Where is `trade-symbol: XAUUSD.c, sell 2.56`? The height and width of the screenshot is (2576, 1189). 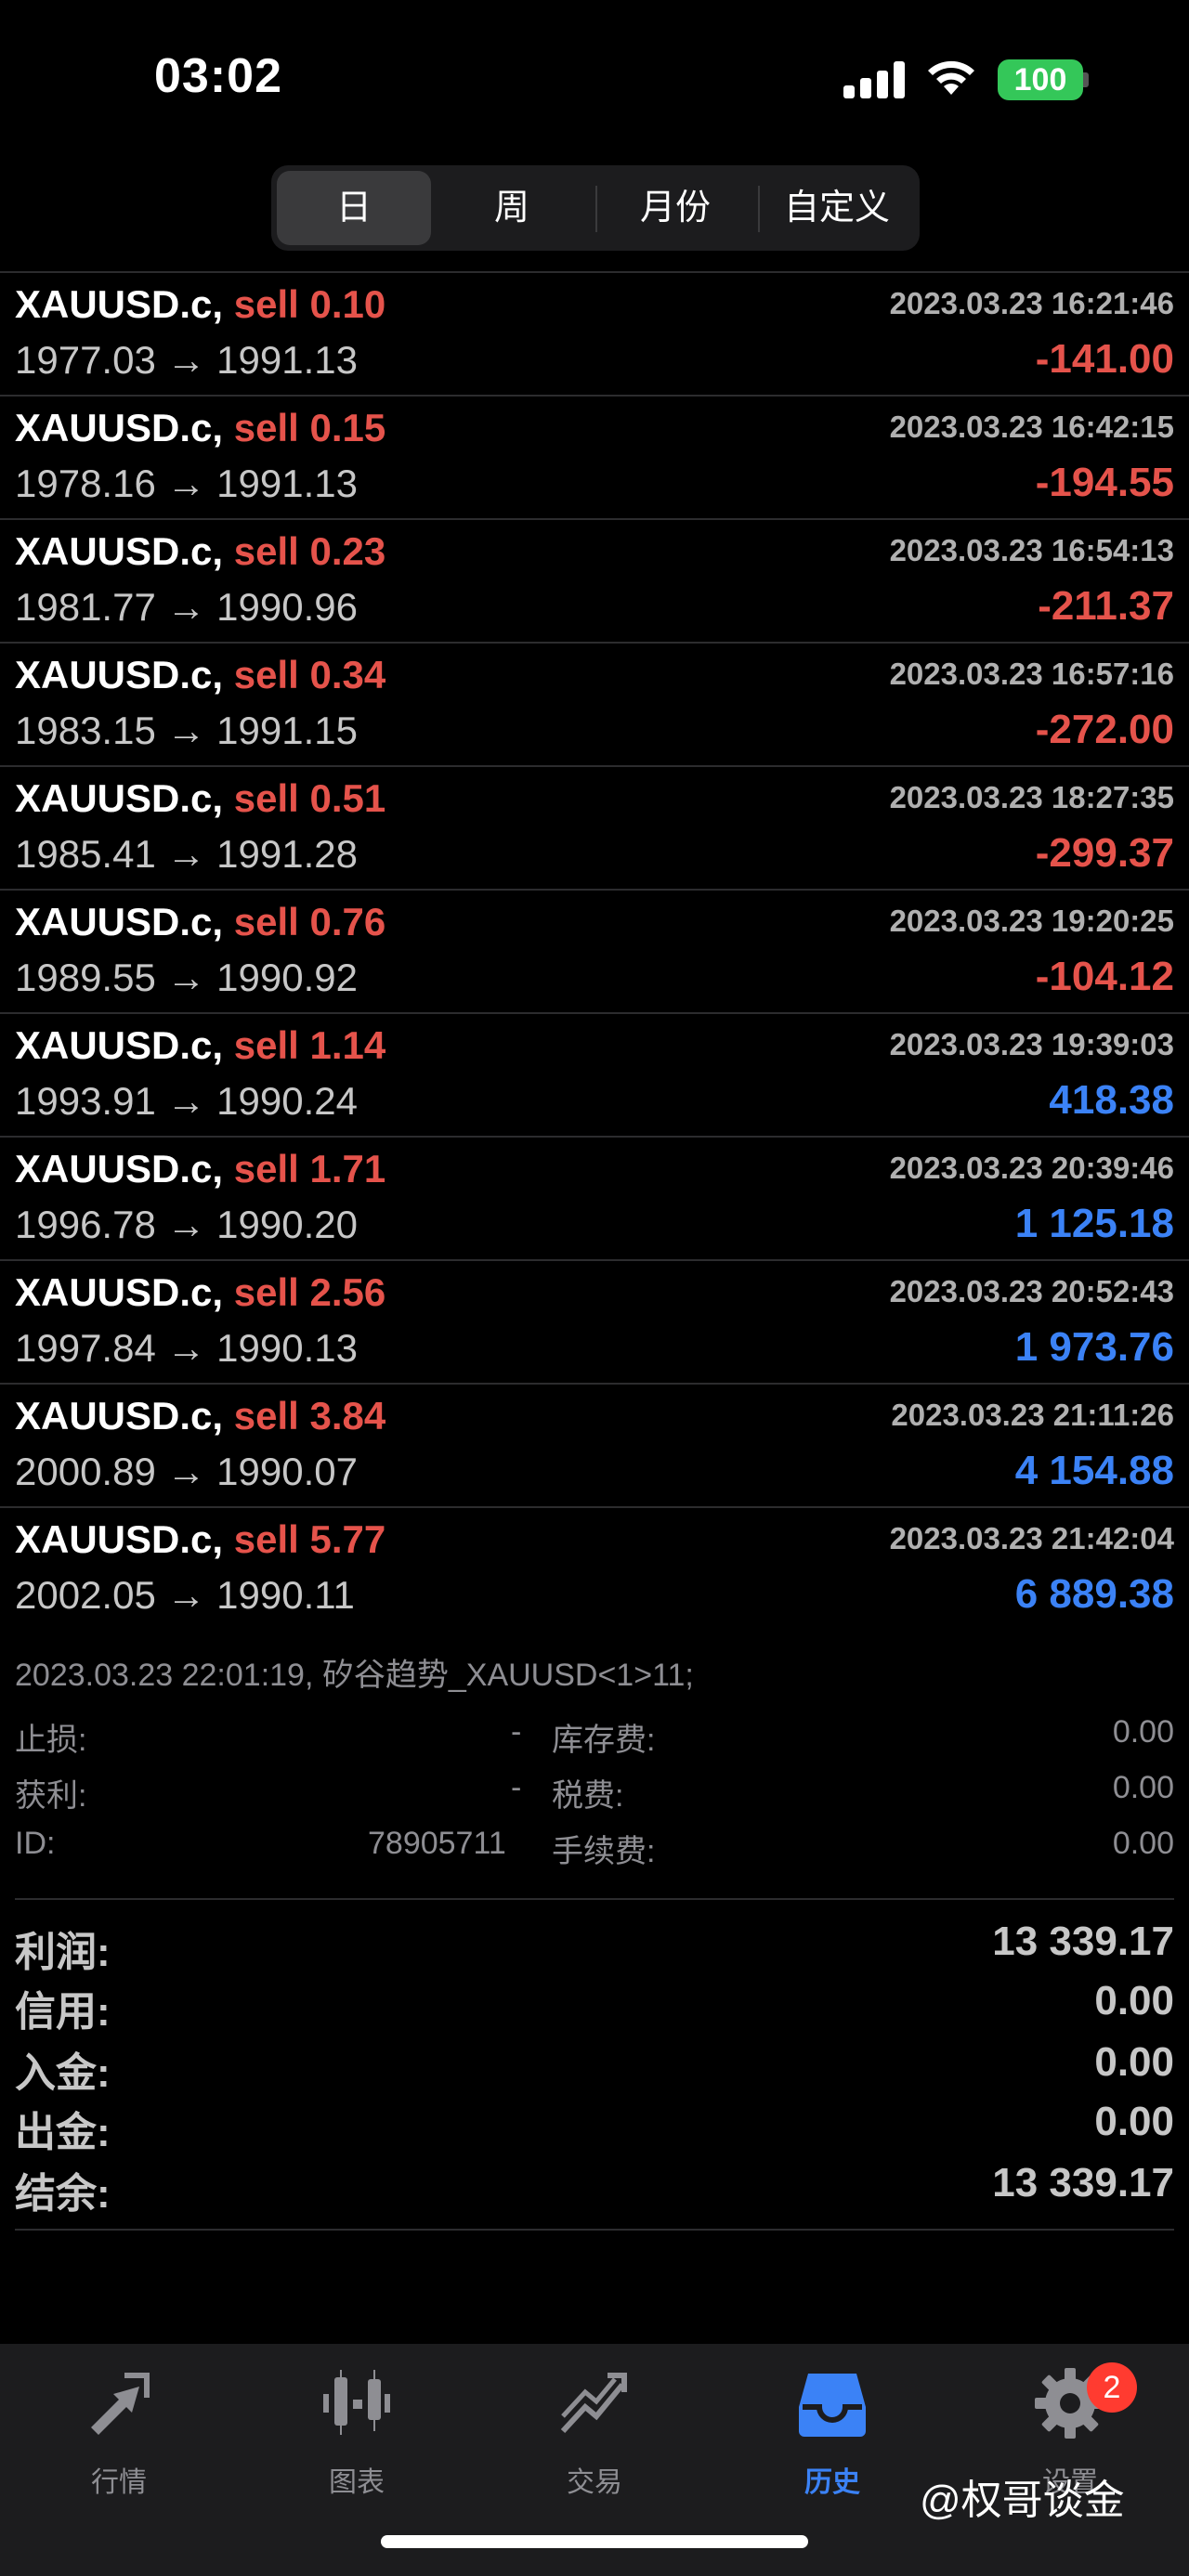
trade-symbol: XAUUSD.c, sell 2.56 is located at coordinates (200, 1293).